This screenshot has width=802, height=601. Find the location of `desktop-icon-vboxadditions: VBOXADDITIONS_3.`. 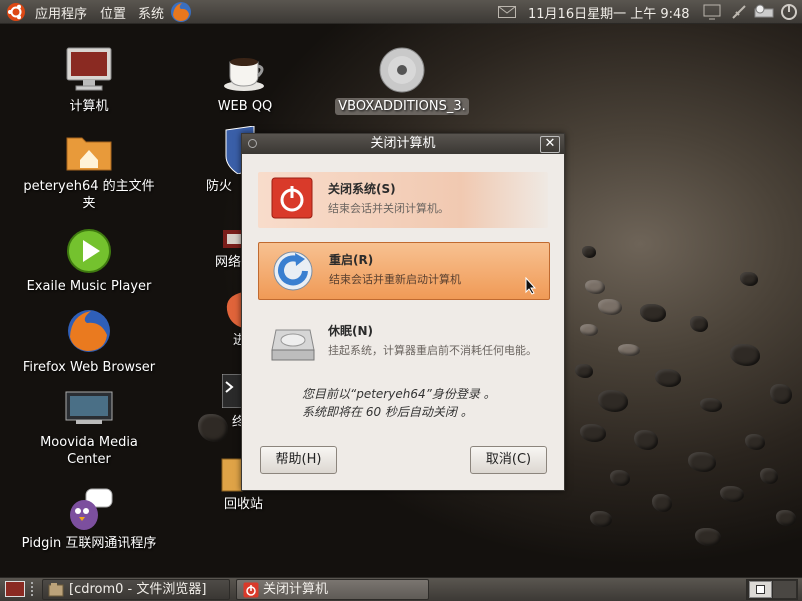

desktop-icon-vboxadditions: VBOXADDITIONS_3. is located at coordinates (402, 80).